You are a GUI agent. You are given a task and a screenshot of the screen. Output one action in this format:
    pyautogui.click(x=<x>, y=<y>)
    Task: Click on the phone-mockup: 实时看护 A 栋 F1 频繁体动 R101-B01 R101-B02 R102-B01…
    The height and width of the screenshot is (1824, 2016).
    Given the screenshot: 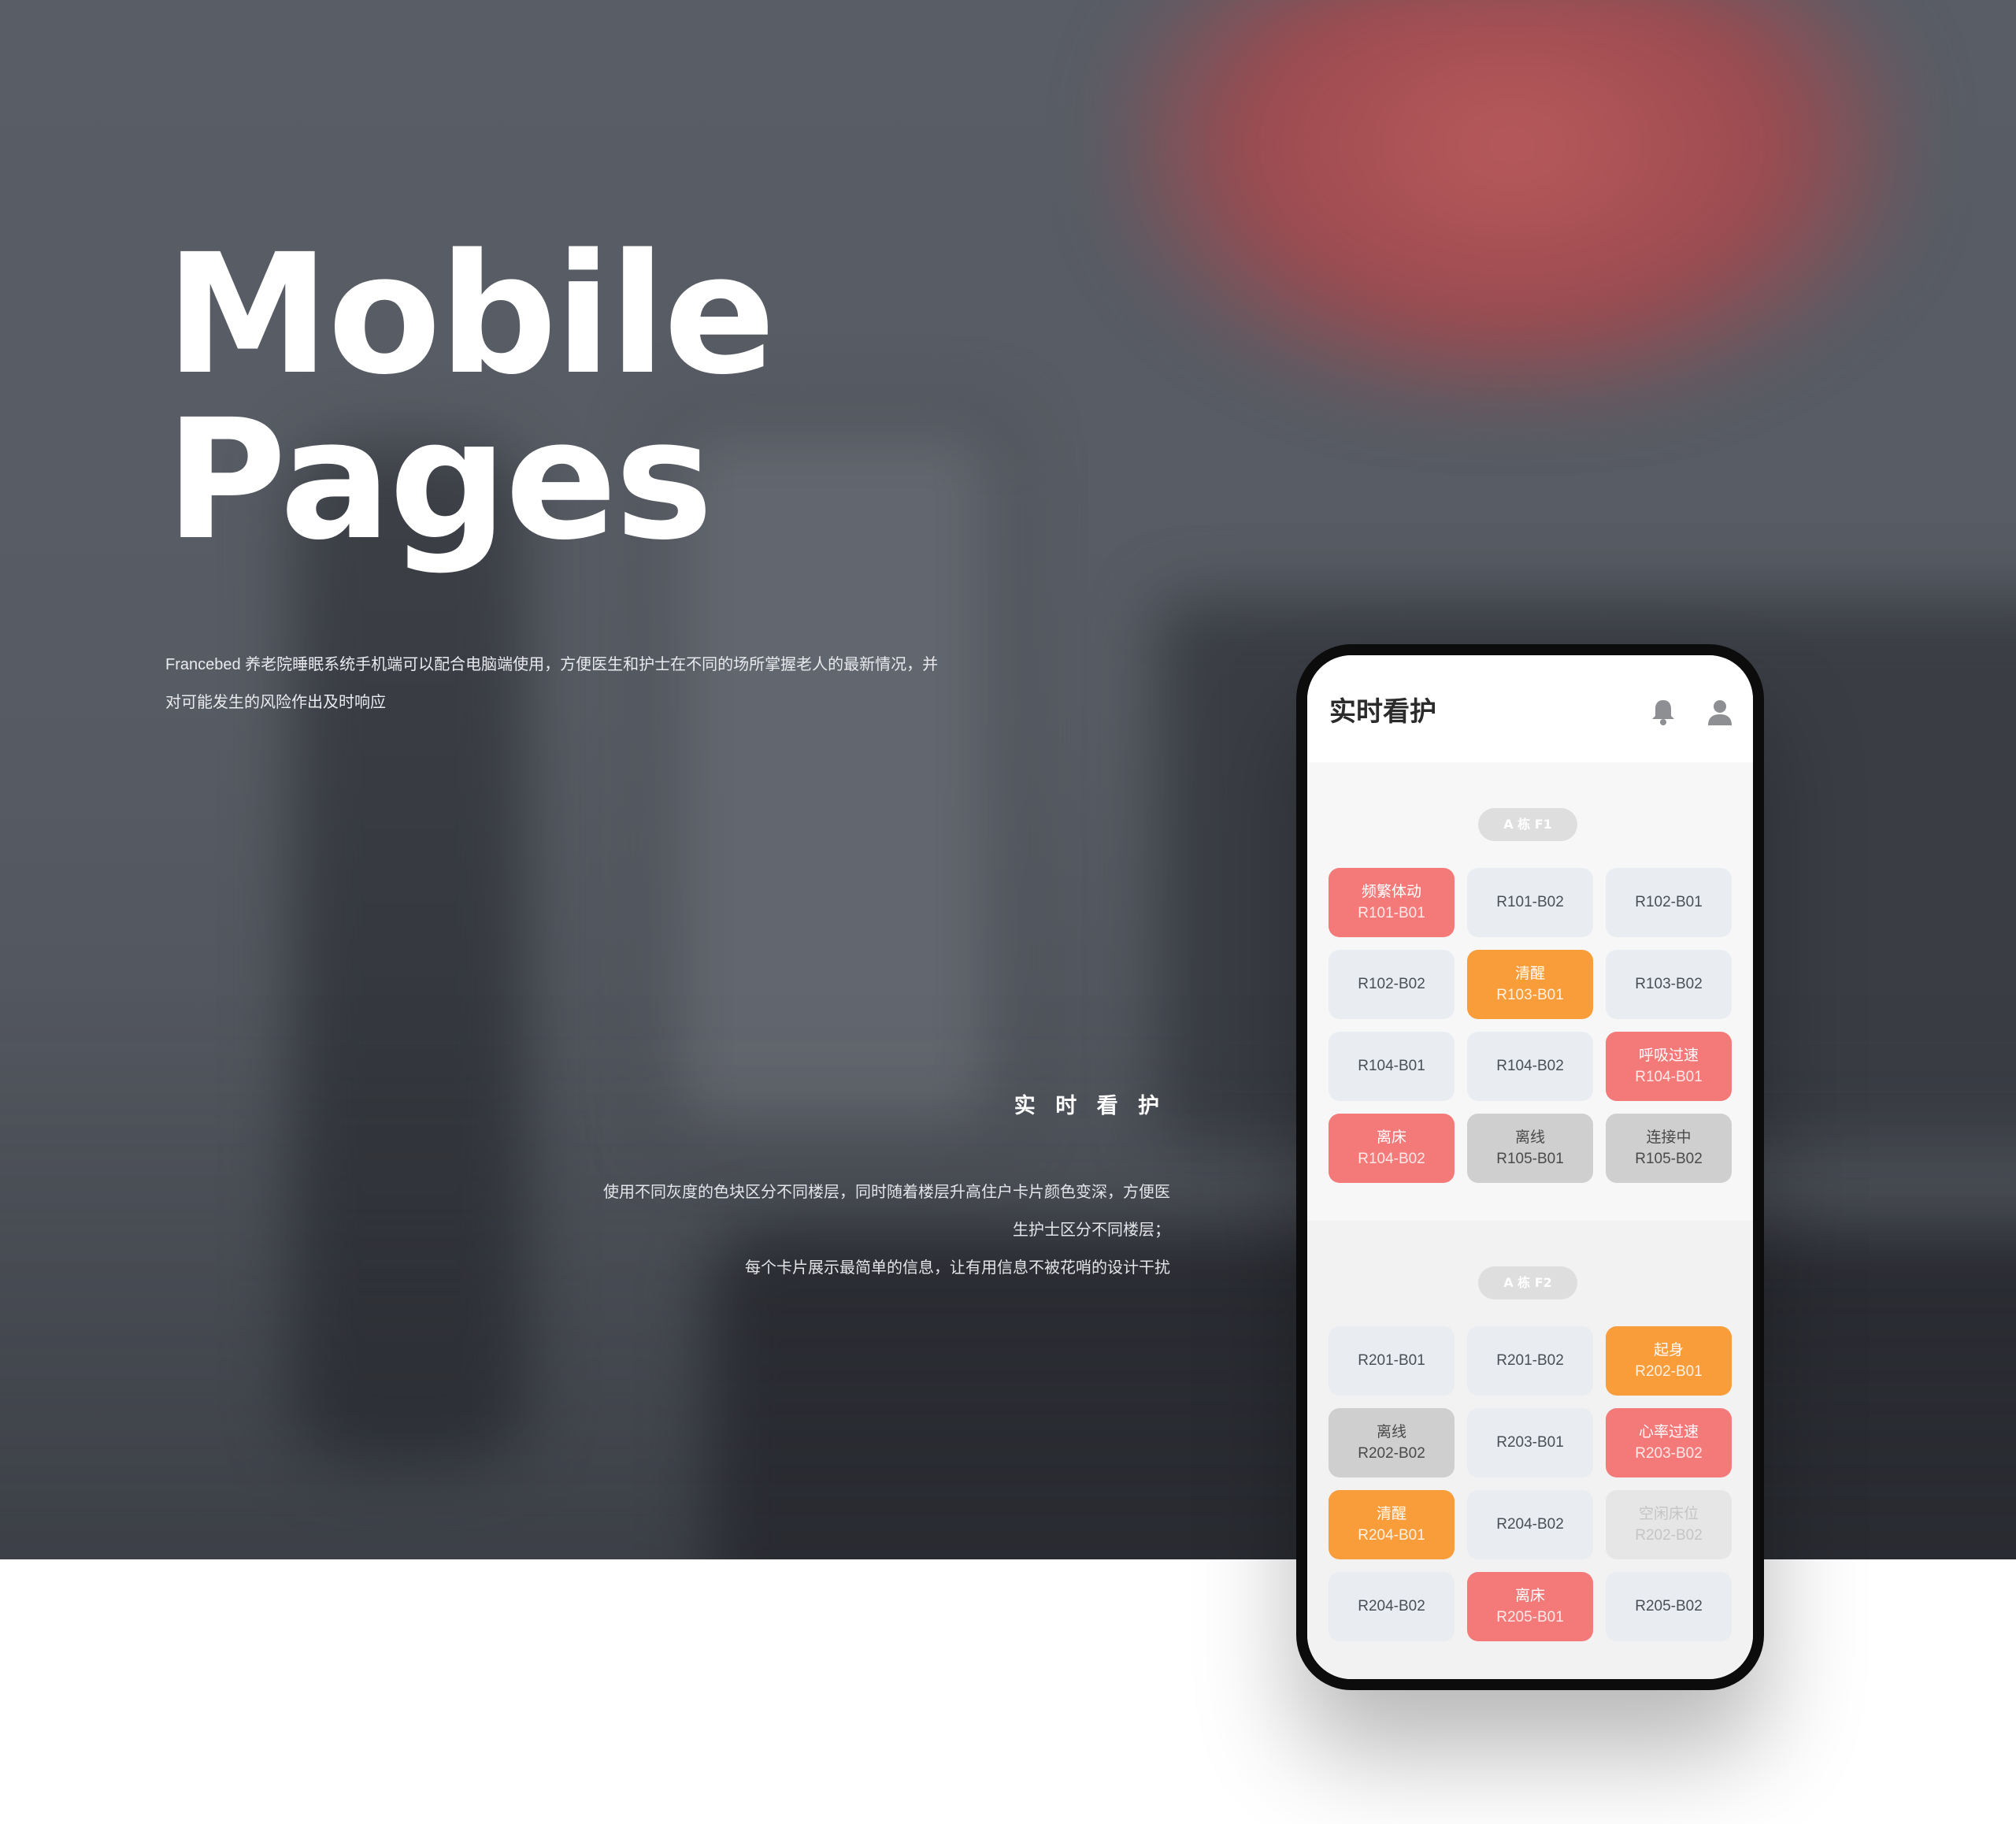 What is the action you would take?
    pyautogui.click(x=1530, y=1167)
    